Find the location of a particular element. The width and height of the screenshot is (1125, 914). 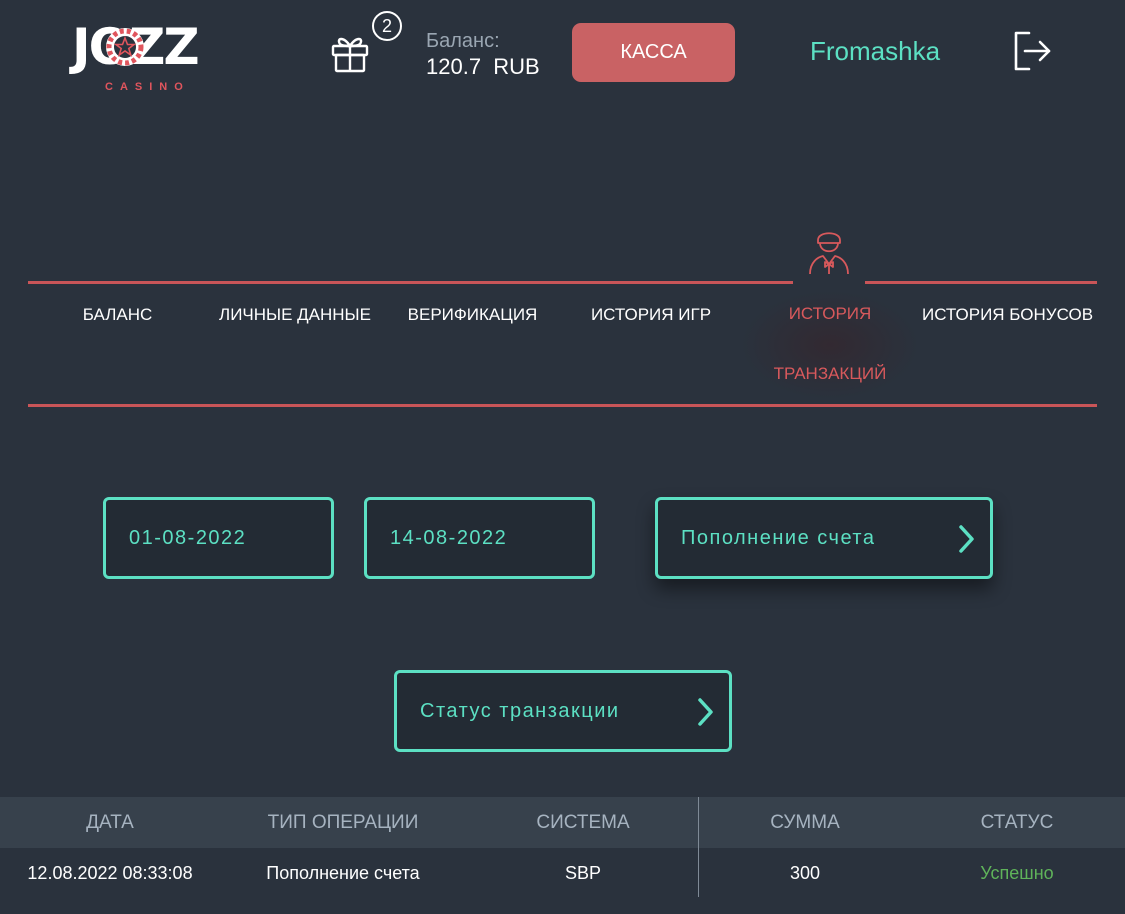

tab-balance: БАЛАНС is located at coordinates (117, 315).